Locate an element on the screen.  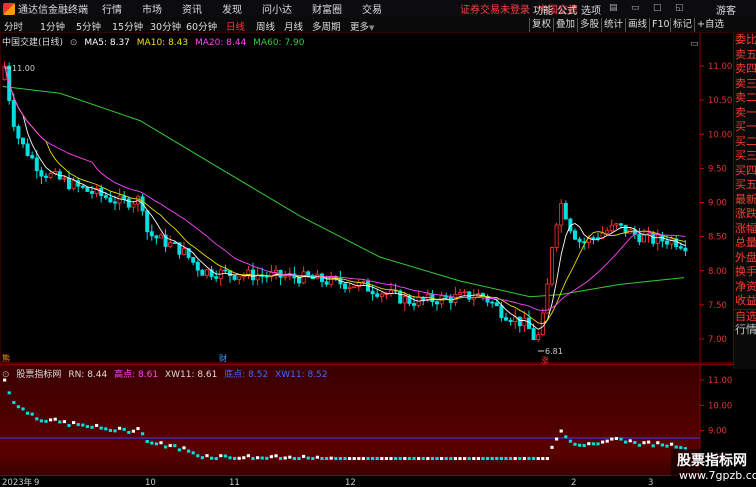
side-earnings: 收益 is located at coordinates (745, 301).